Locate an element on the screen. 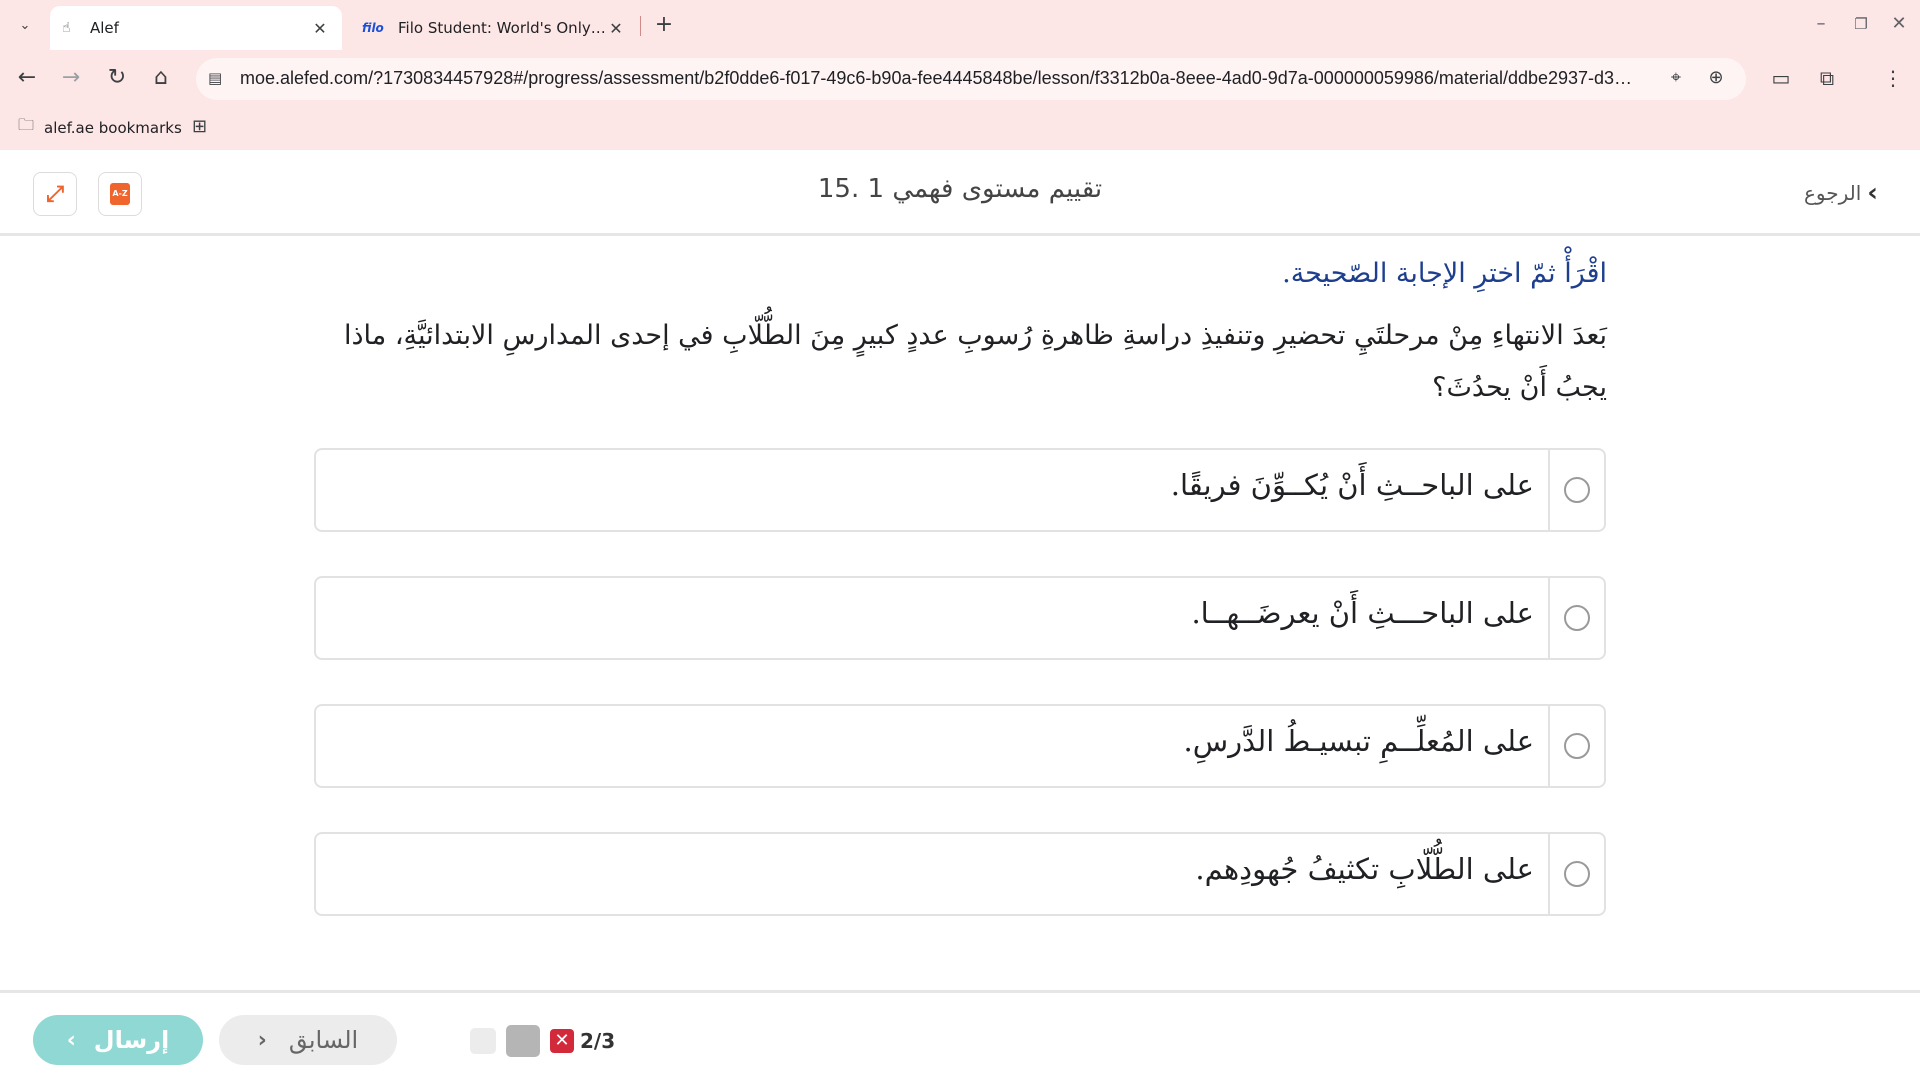 Image resolution: width=1920 pixels, height=1080 pixels. extensions-puzzle-icon: ⧉ is located at coordinates (1827, 79).